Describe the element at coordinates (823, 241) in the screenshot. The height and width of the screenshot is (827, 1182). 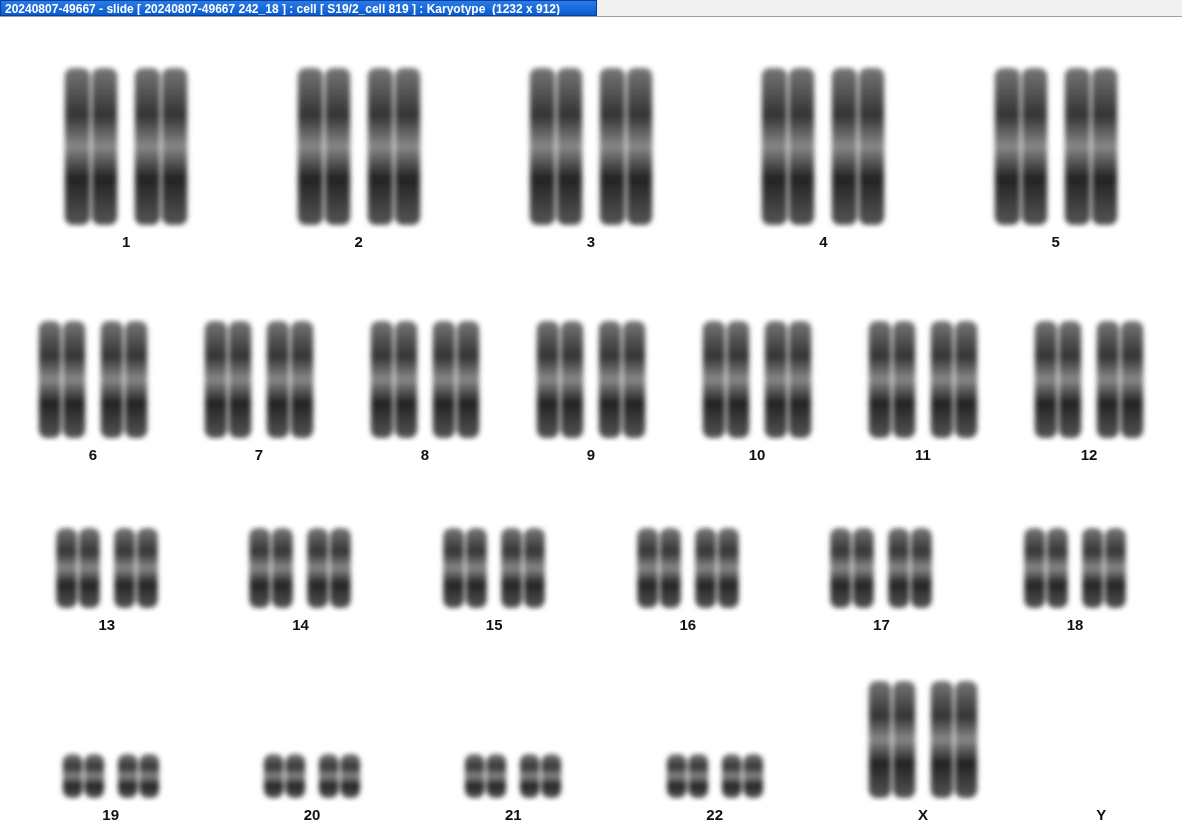
I see `chromosome-number: 4` at that location.